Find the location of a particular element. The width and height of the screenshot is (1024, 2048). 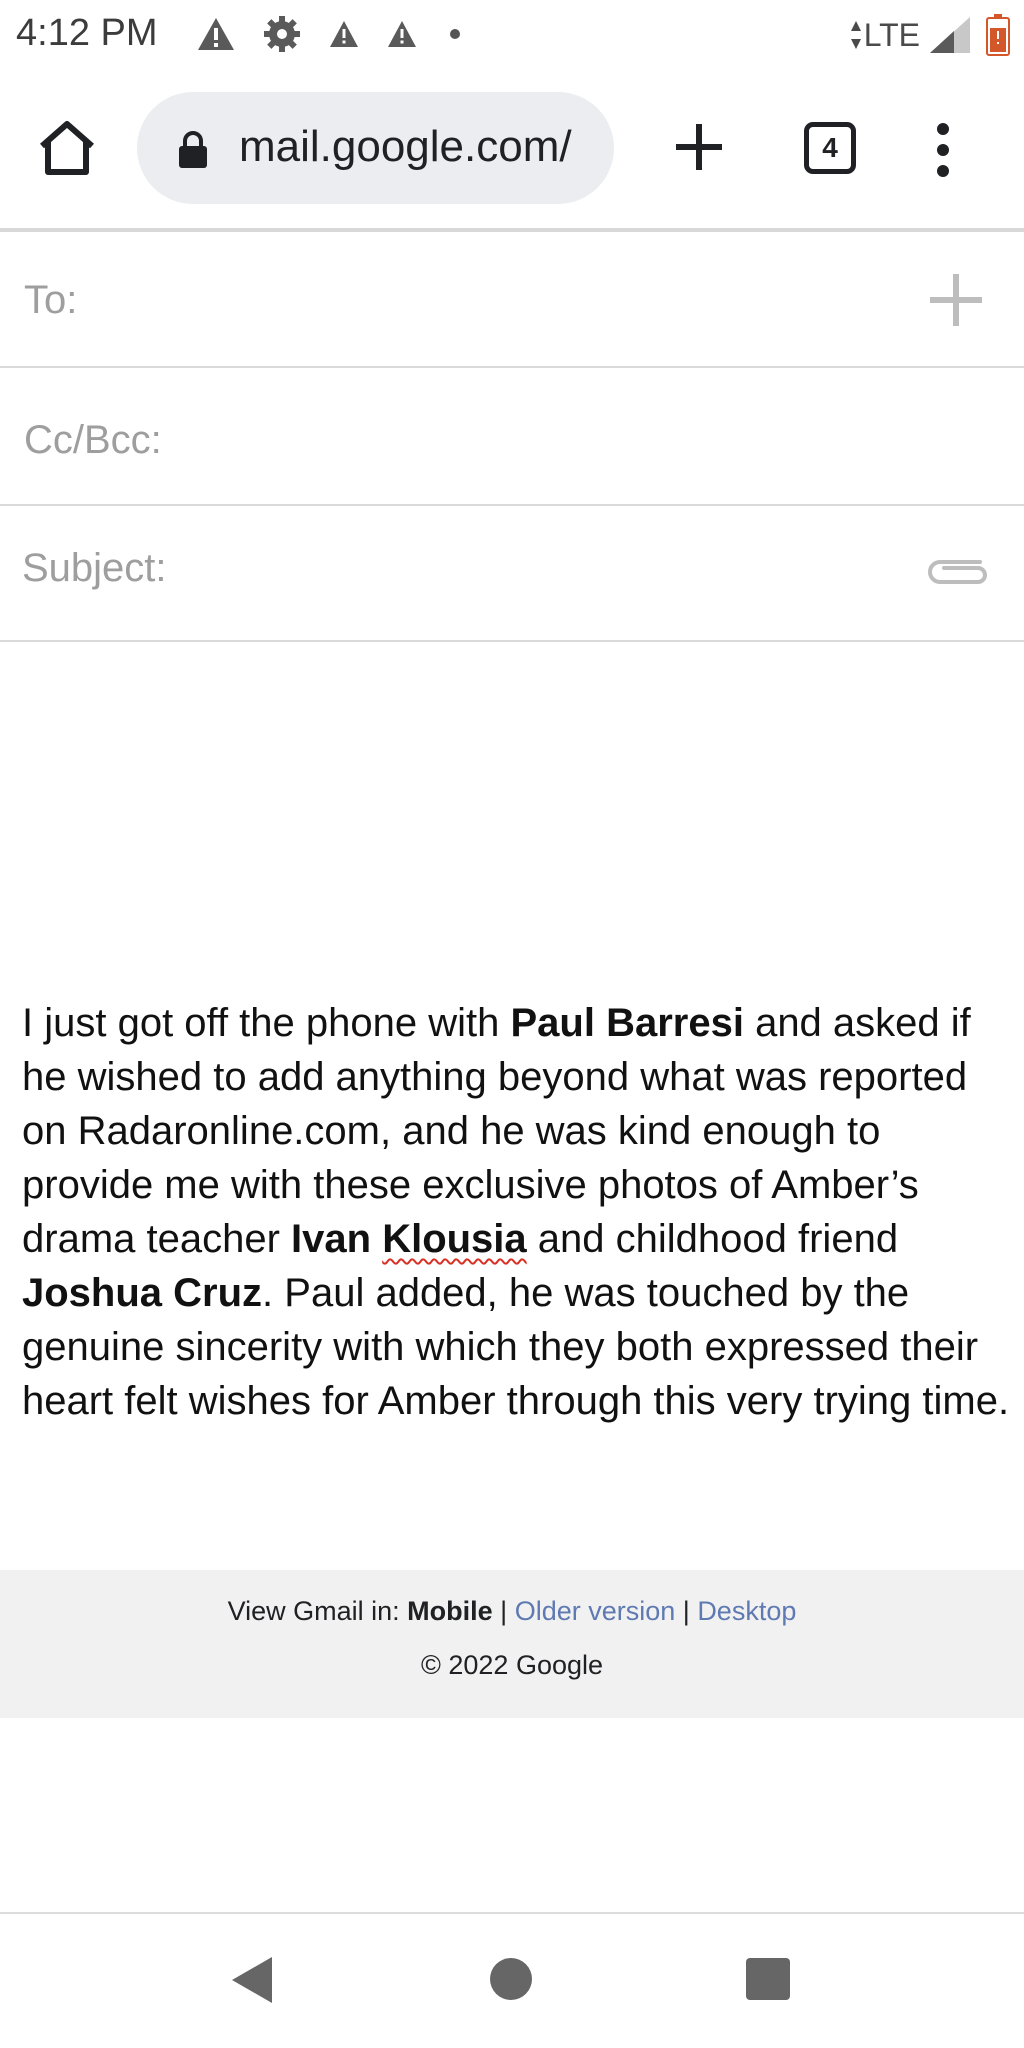

address-bar: mail.google.com/ is located at coordinates (375, 148).